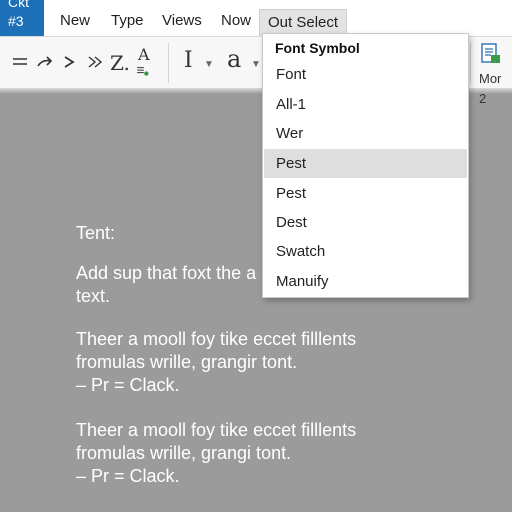  Describe the element at coordinates (144, 54) in the screenshot. I see `text-style-label: A` at that location.